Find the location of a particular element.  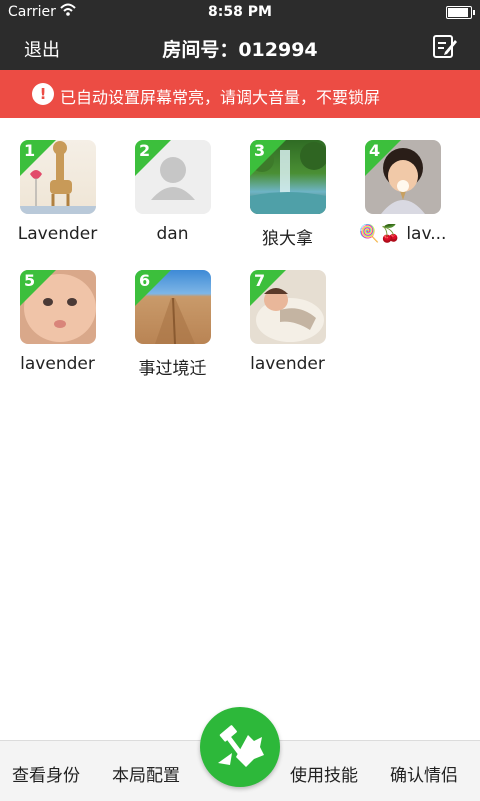

battery-icon is located at coordinates (460, 12).